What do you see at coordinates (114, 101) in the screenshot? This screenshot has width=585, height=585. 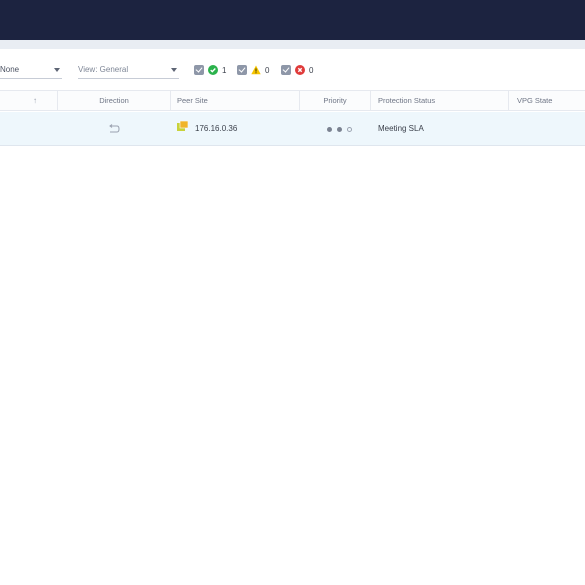 I see `column-header-direction: Direction` at bounding box center [114, 101].